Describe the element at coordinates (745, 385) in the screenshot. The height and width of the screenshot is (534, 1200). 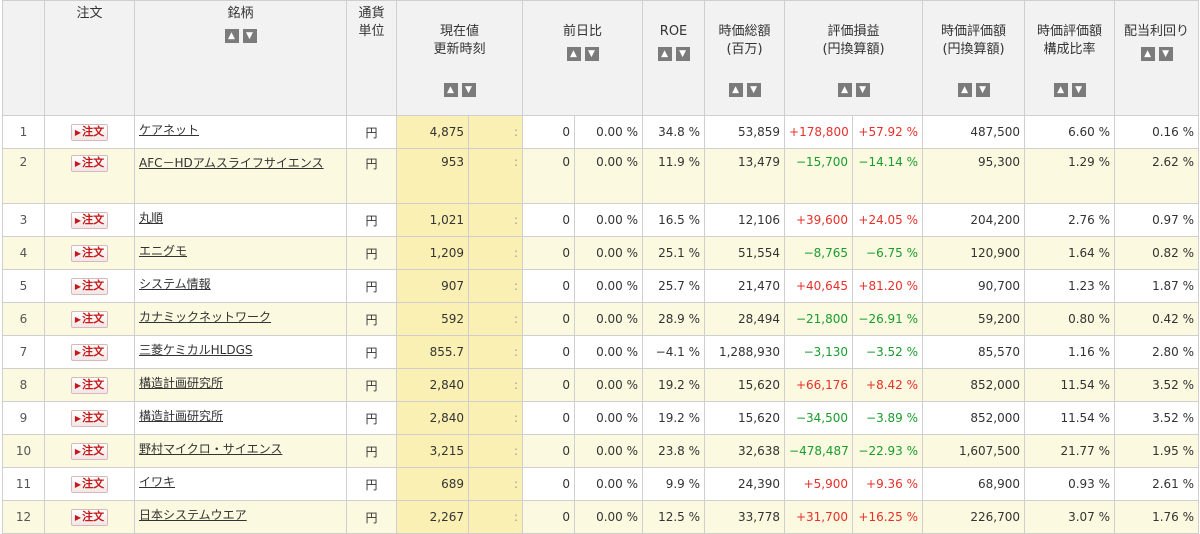
I see `mktcap-cell: 15,620` at that location.